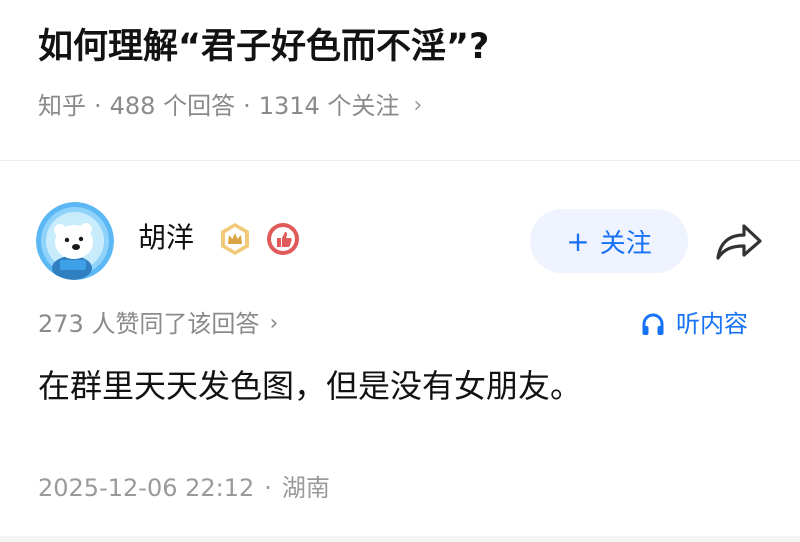 The height and width of the screenshot is (542, 800). What do you see at coordinates (738, 242) in the screenshot?
I see `share-arrow-icon` at bounding box center [738, 242].